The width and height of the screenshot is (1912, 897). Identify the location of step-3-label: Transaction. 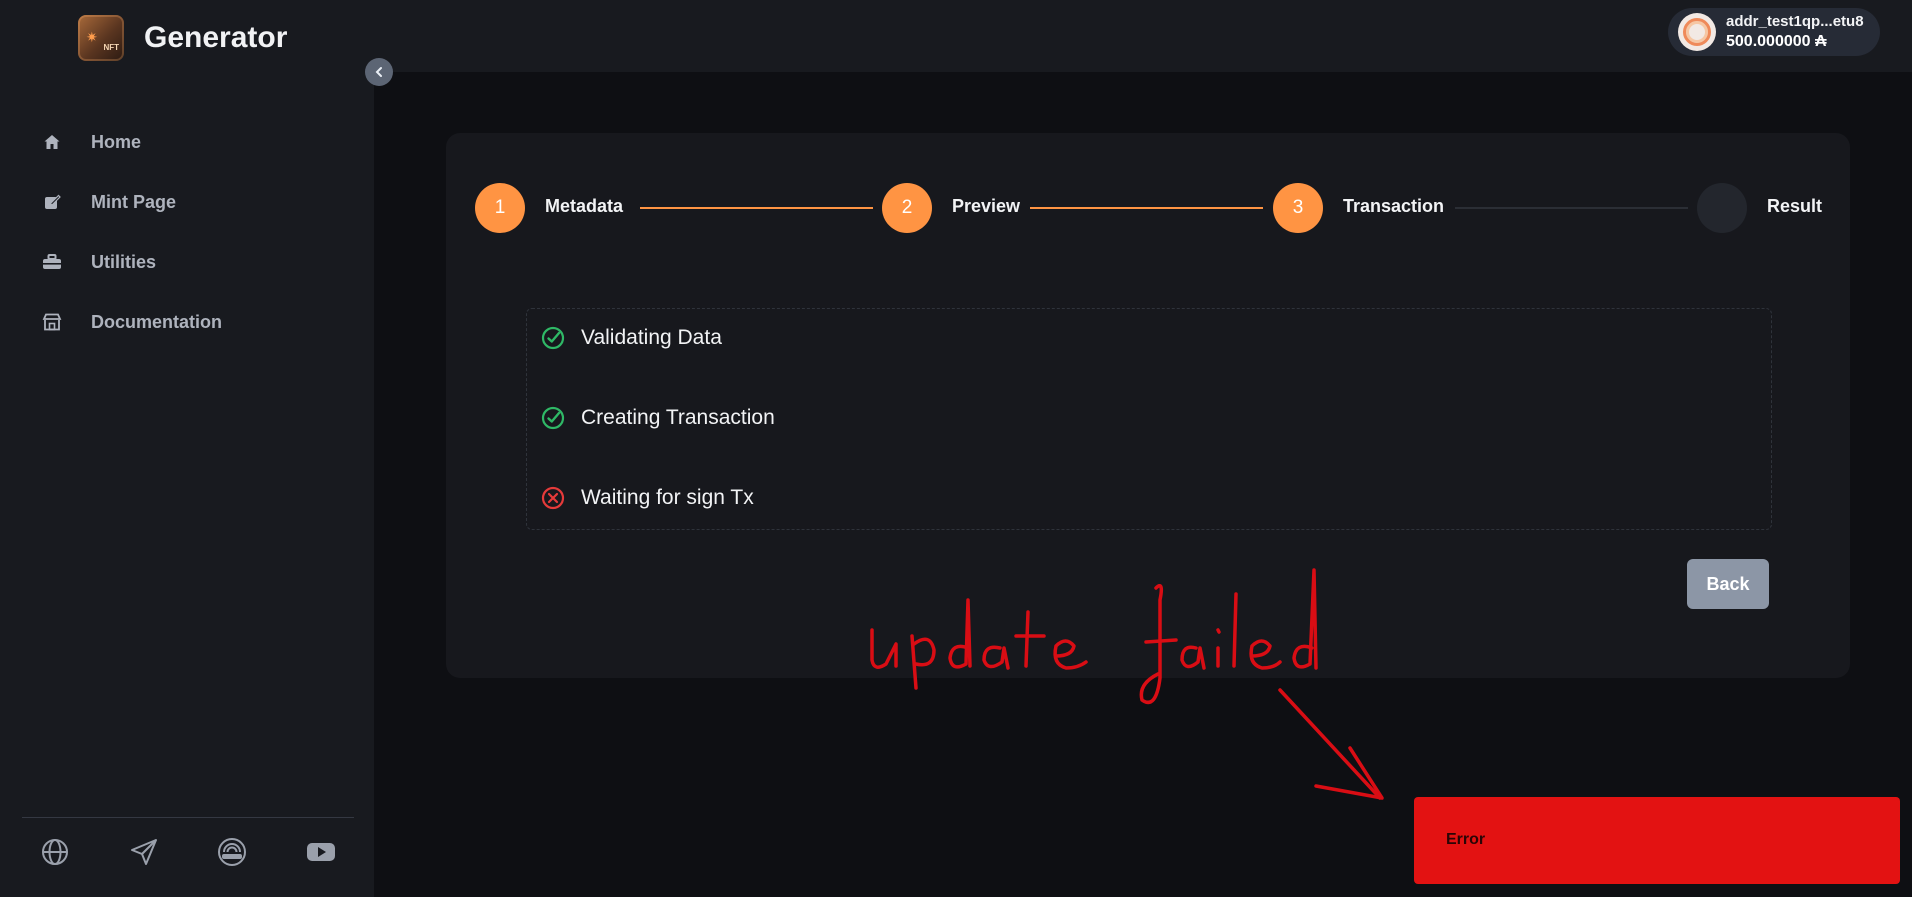
(1394, 206).